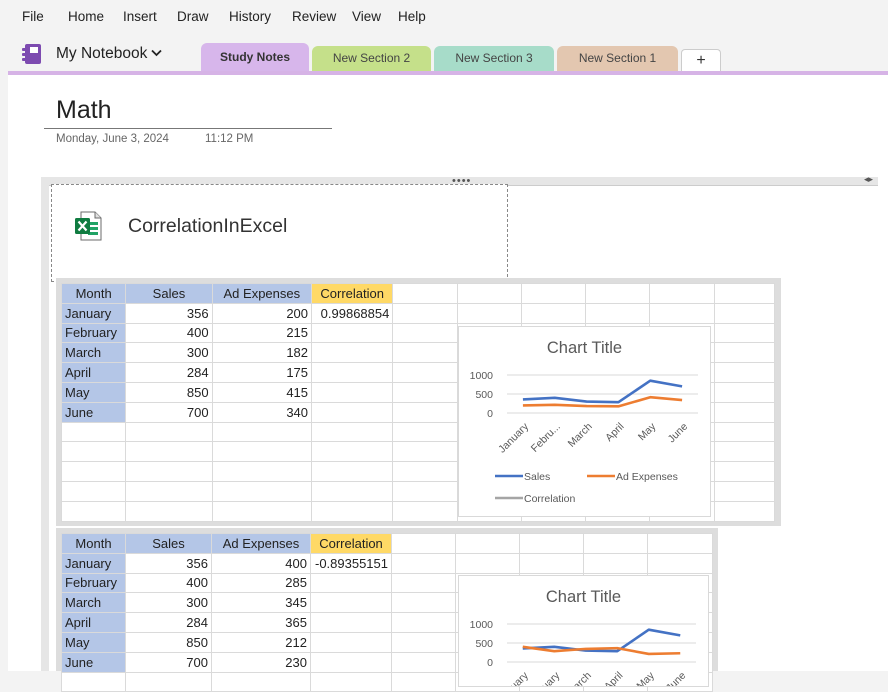  Describe the element at coordinates (88, 226) in the screenshot. I see `excel-file-icon` at that location.